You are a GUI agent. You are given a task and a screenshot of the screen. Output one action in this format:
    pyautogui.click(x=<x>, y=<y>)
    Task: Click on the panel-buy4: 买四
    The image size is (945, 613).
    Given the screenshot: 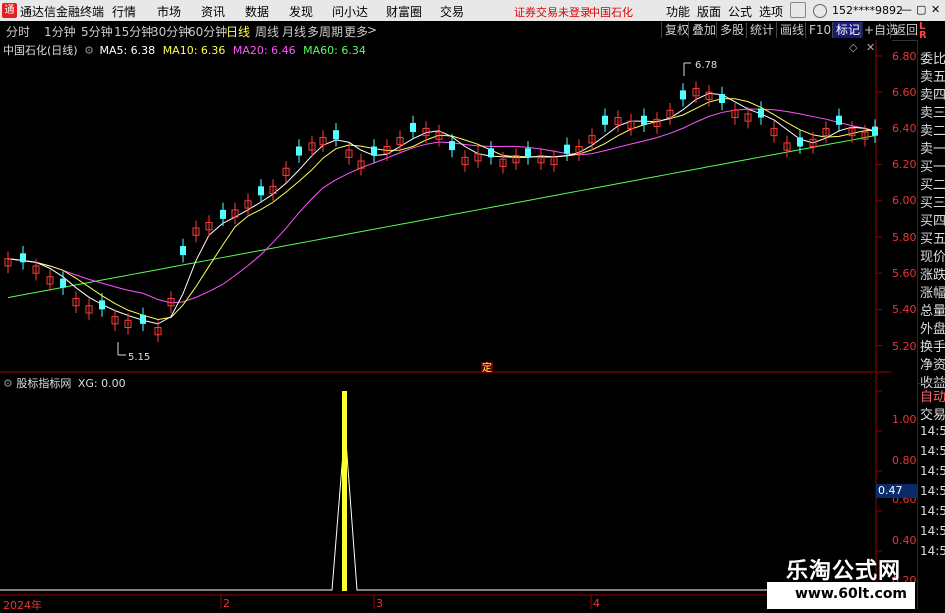 What is the action you would take?
    pyautogui.click(x=932, y=219)
    